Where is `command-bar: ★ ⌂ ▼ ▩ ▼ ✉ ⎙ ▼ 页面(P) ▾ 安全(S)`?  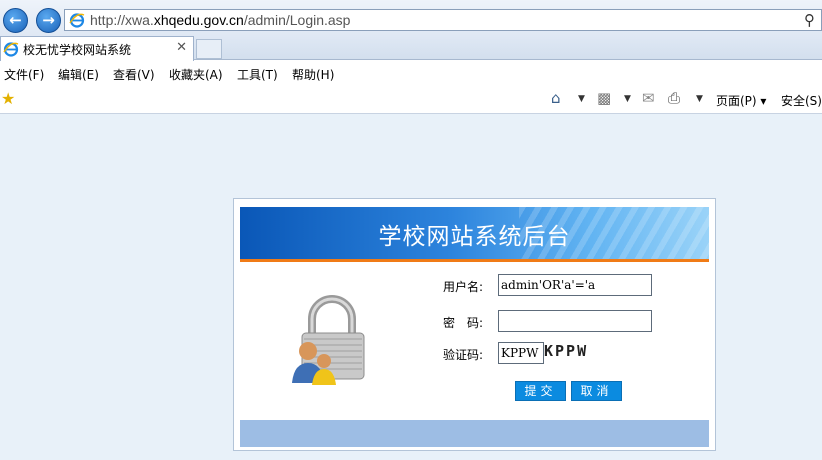
command-bar: ★ ⌂ ▼ ▩ ▼ ✉ ⎙ ▼ 页面(P) ▾ 安全(S) is located at coordinates (411, 100).